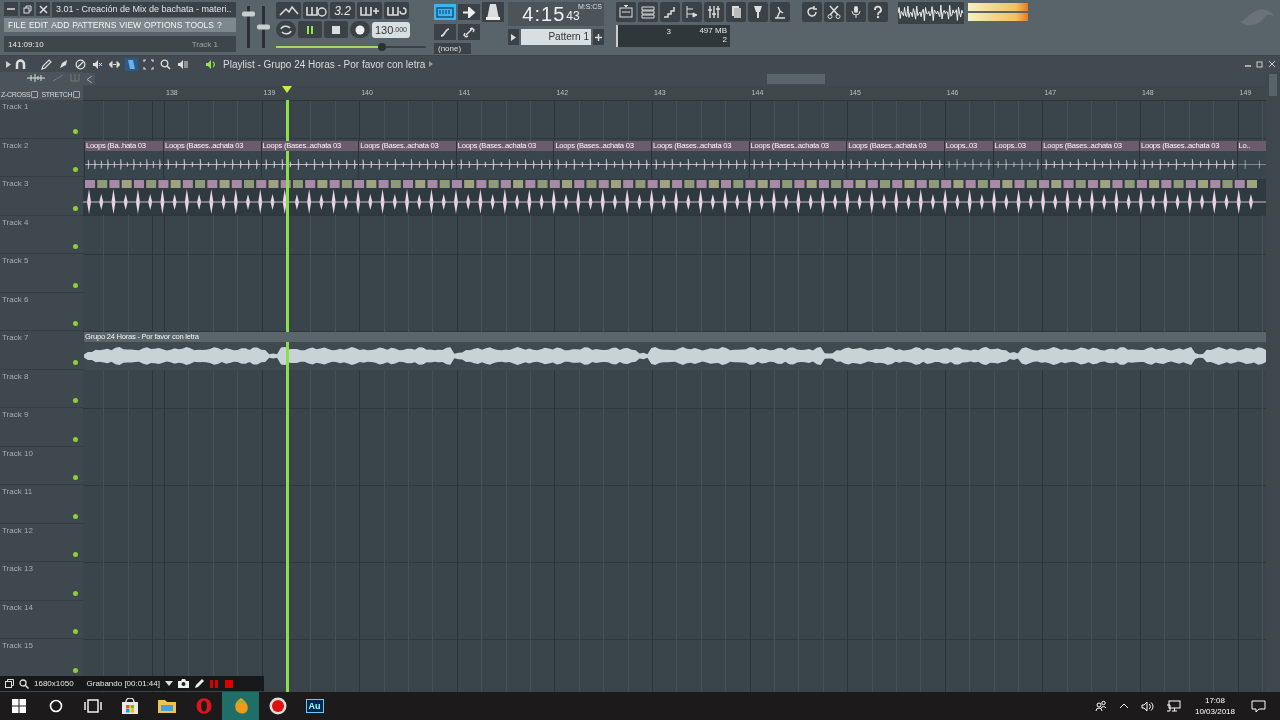 The image size is (1280, 720). What do you see at coordinates (15, 260) in the screenshot?
I see `track-name: Track 5` at bounding box center [15, 260].